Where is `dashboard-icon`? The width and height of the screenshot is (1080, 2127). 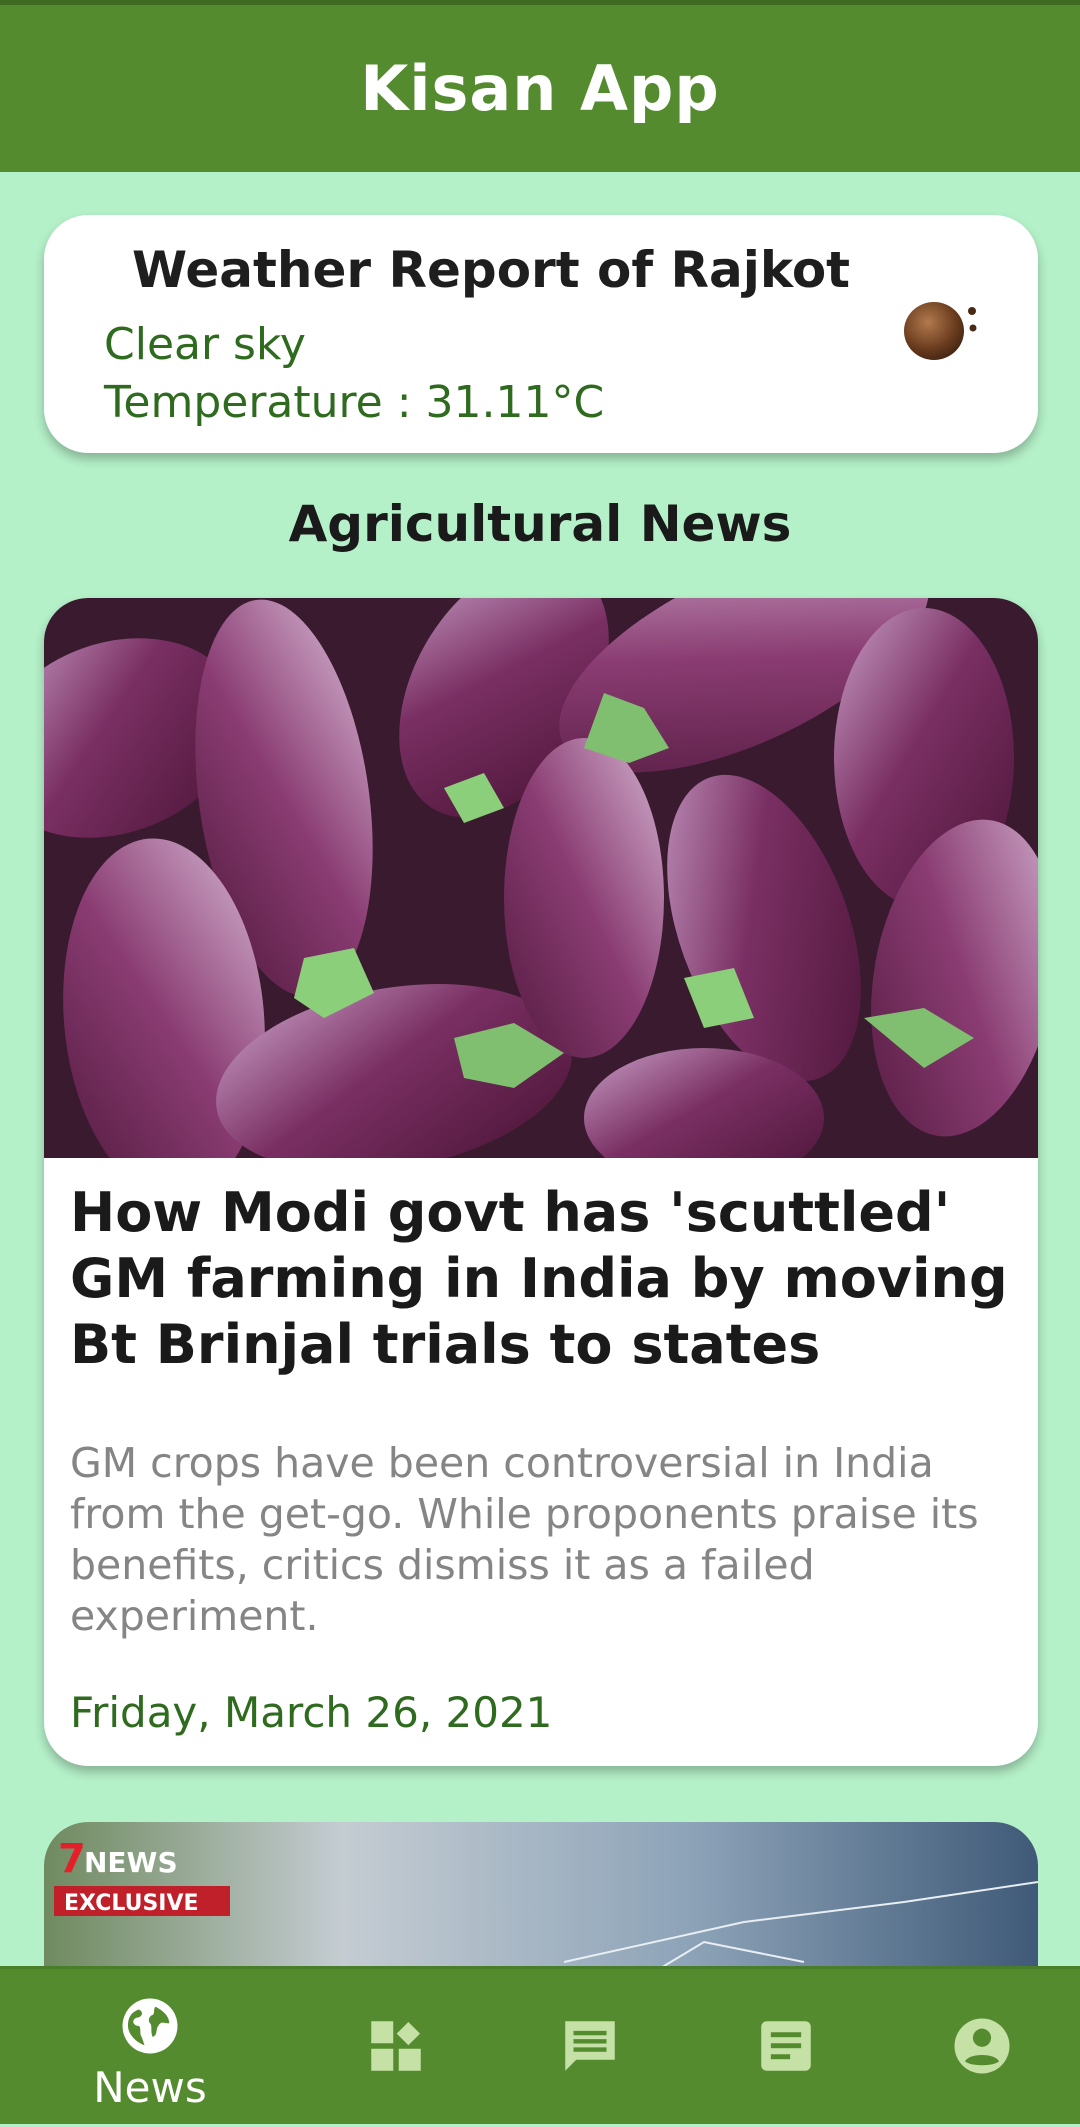
dashboard-icon is located at coordinates (396, 2046).